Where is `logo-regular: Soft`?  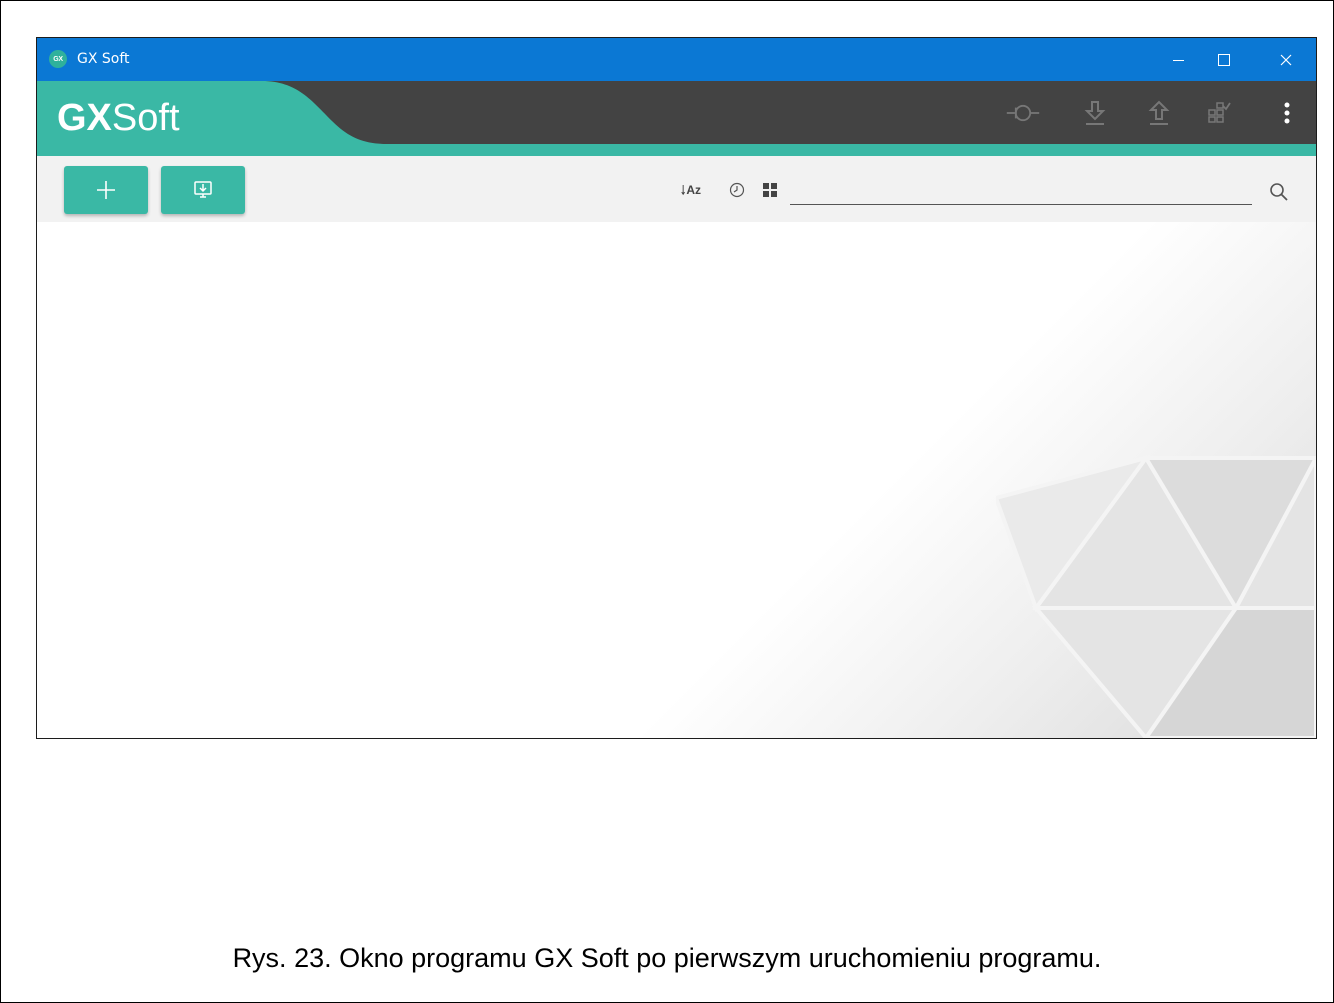 logo-regular: Soft is located at coordinates (145, 118).